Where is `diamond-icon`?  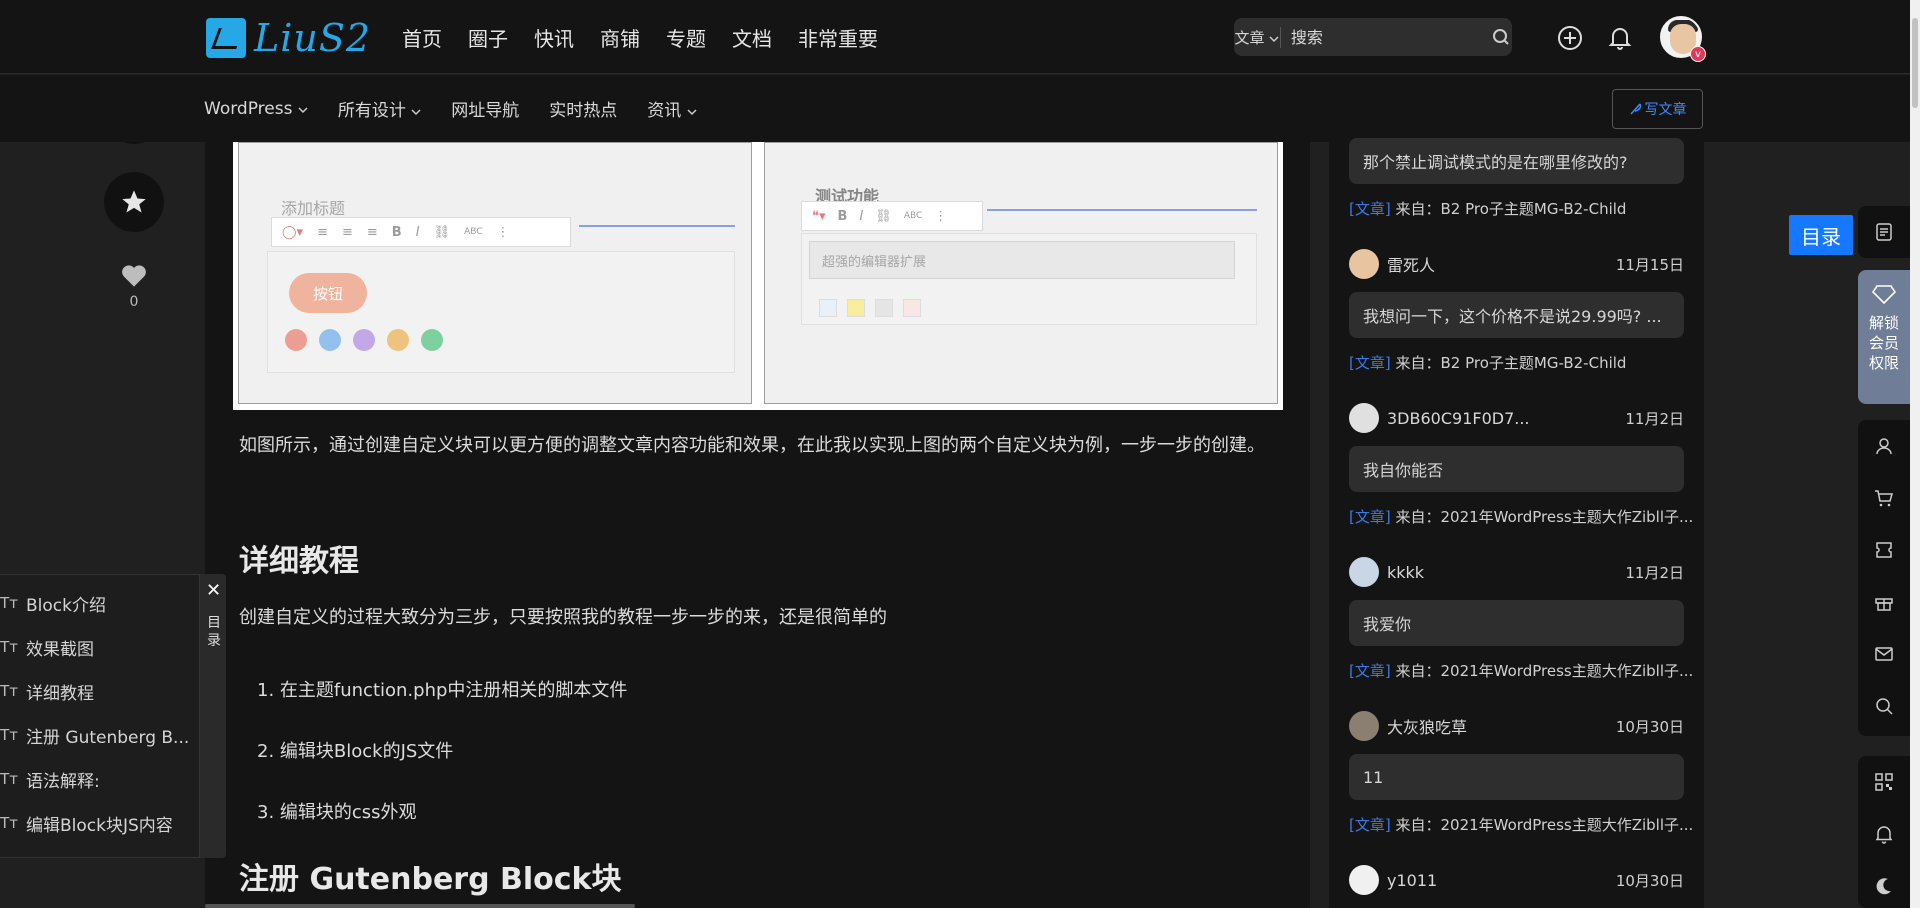 diamond-icon is located at coordinates (1884, 295).